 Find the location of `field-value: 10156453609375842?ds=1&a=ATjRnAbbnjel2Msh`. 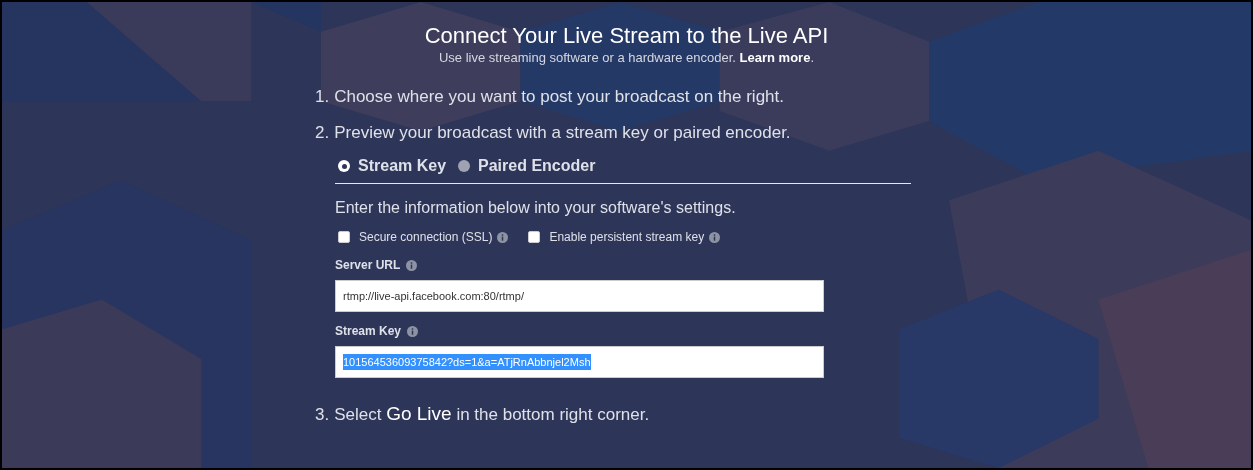

field-value: 10156453609375842?ds=1&a=ATjRnAbbnjel2Msh is located at coordinates (467, 362).